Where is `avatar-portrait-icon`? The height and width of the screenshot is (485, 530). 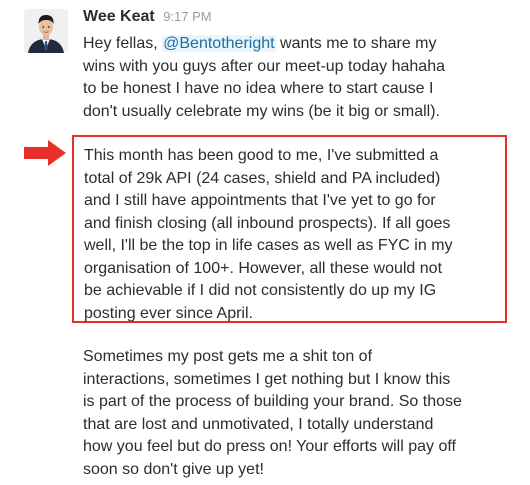 avatar-portrait-icon is located at coordinates (46, 31).